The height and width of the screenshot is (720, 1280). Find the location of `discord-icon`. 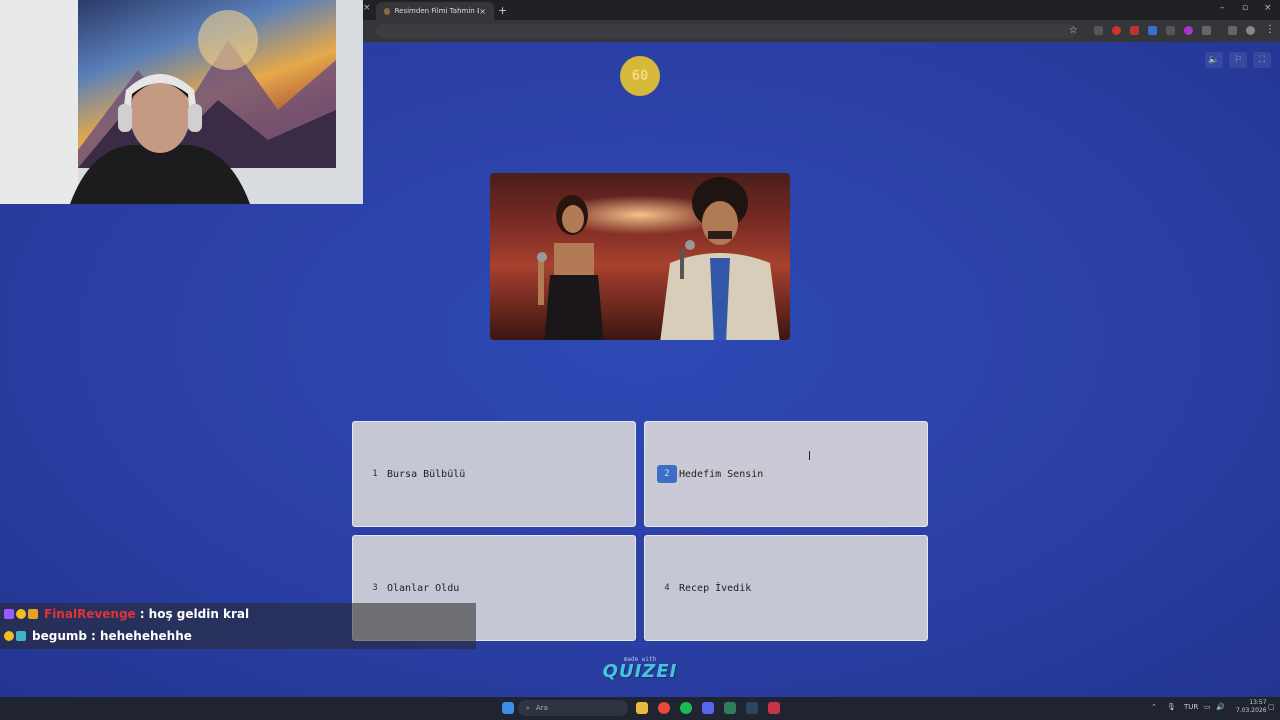

discord-icon is located at coordinates (708, 708).